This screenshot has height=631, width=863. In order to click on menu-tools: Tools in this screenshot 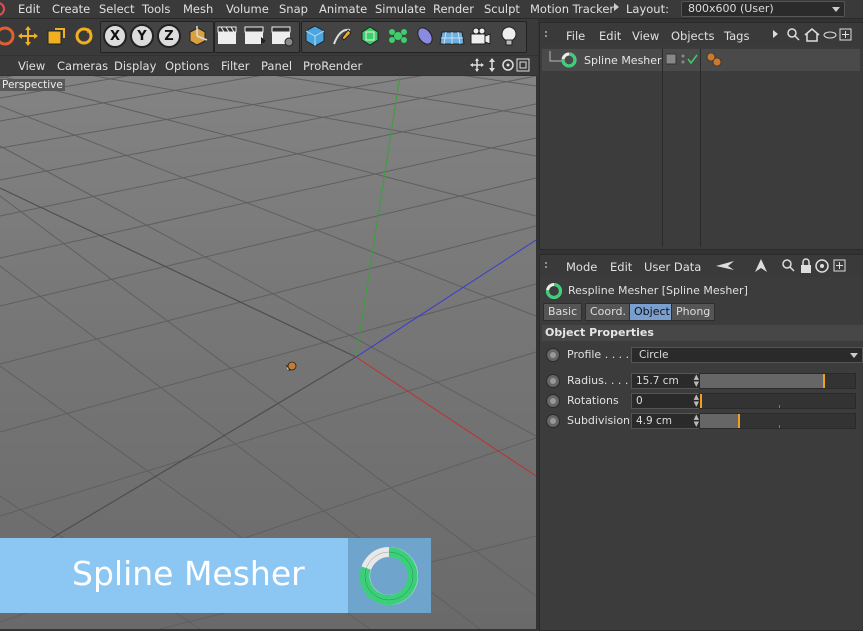, I will do `click(156, 9)`.